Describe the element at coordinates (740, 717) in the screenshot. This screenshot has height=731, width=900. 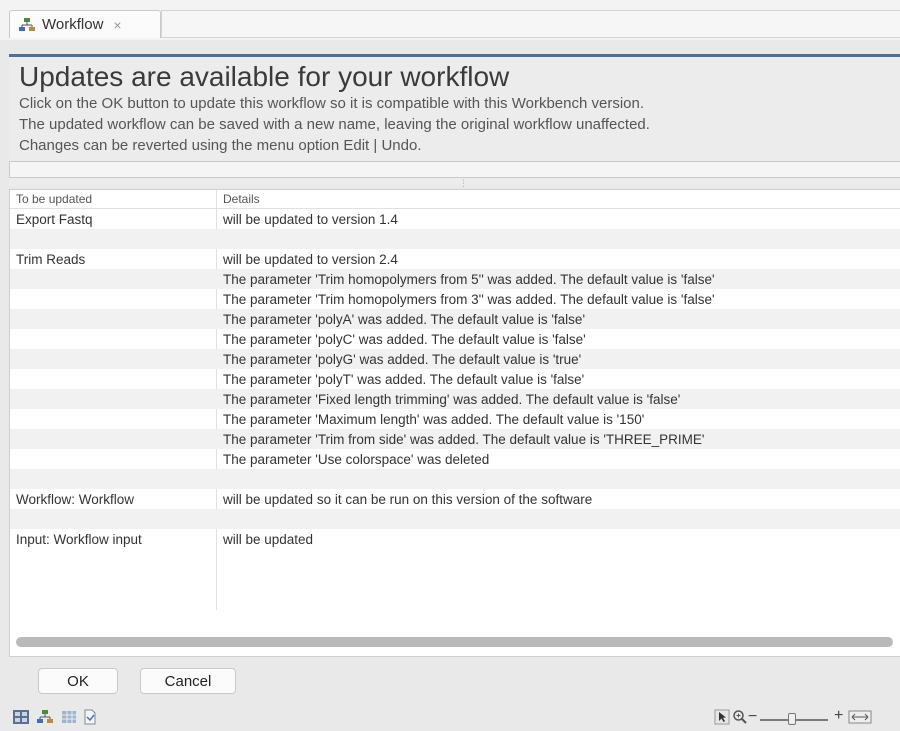
I see `zoom-tool-icon` at that location.